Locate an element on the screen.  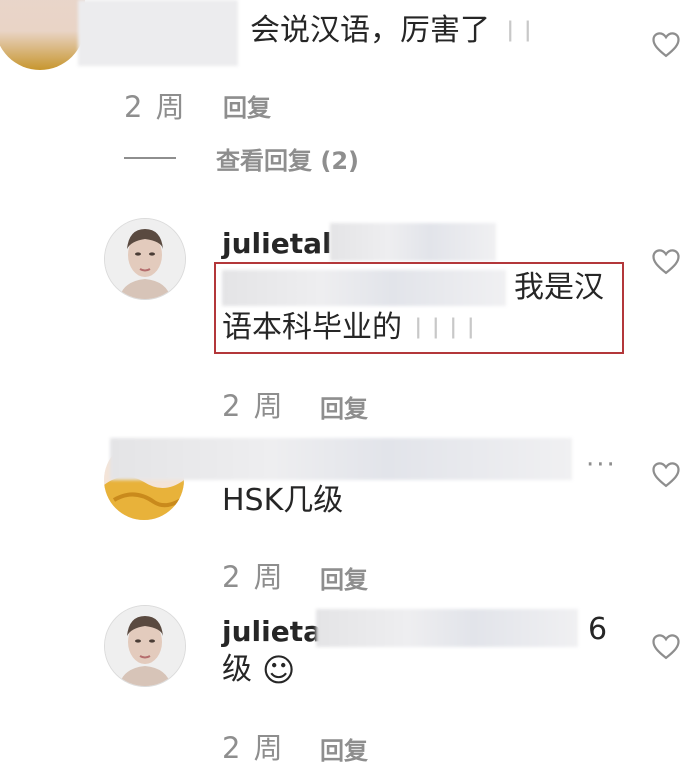
view-replies-button: 查看回复 (2) is located at coordinates (287, 158).